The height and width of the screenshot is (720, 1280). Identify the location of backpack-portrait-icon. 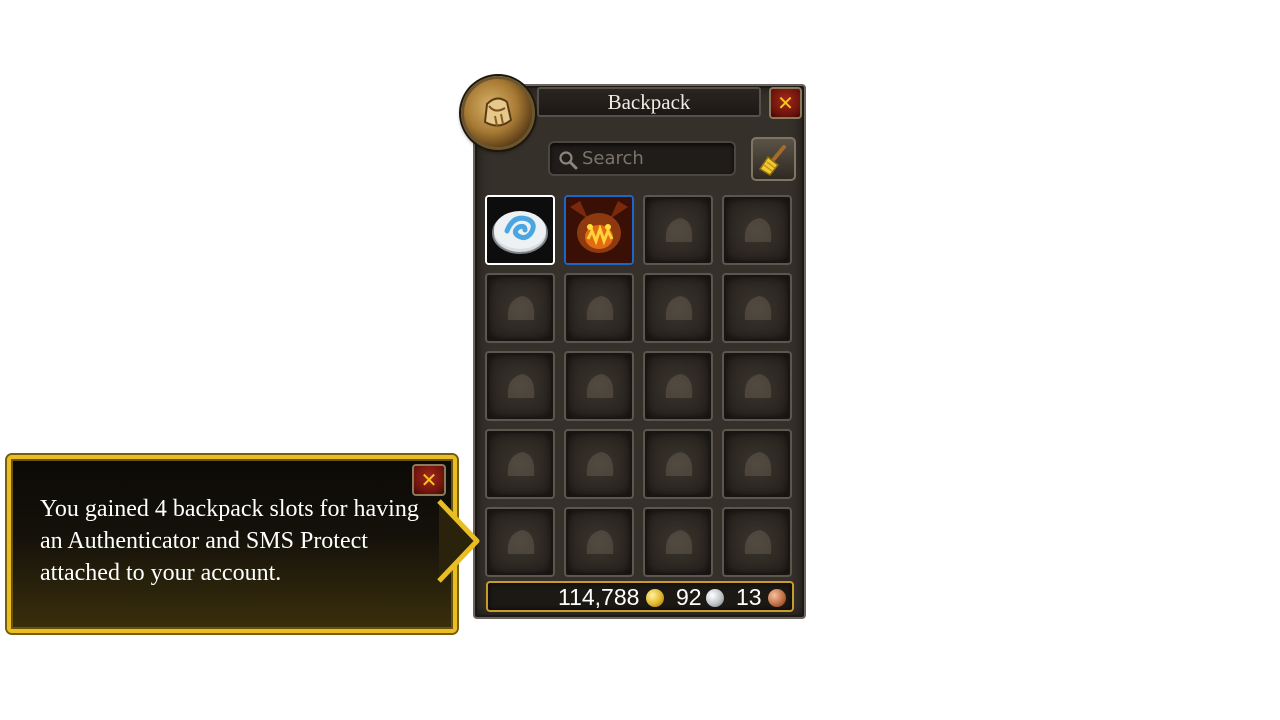
(498, 113).